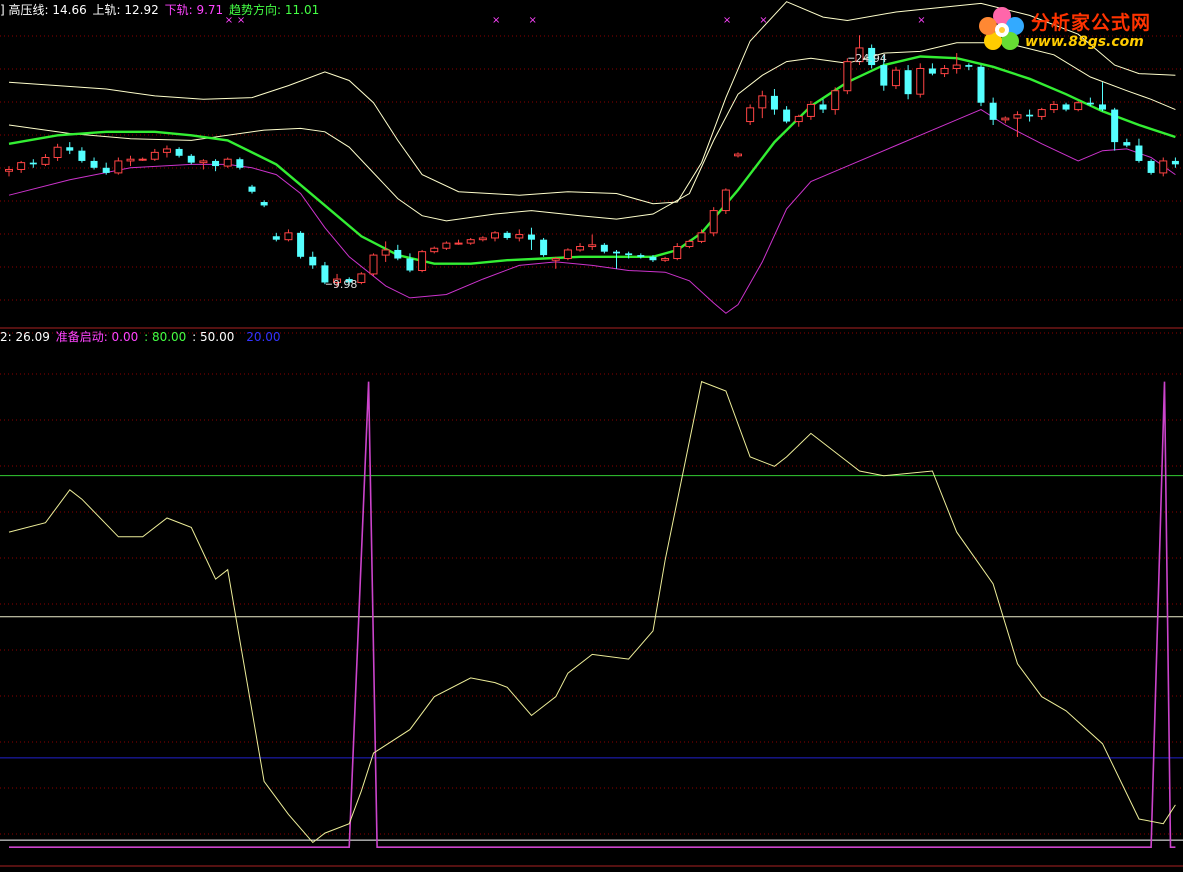  I want to click on logo-name: 分析家公式网, so click(1091, 23).